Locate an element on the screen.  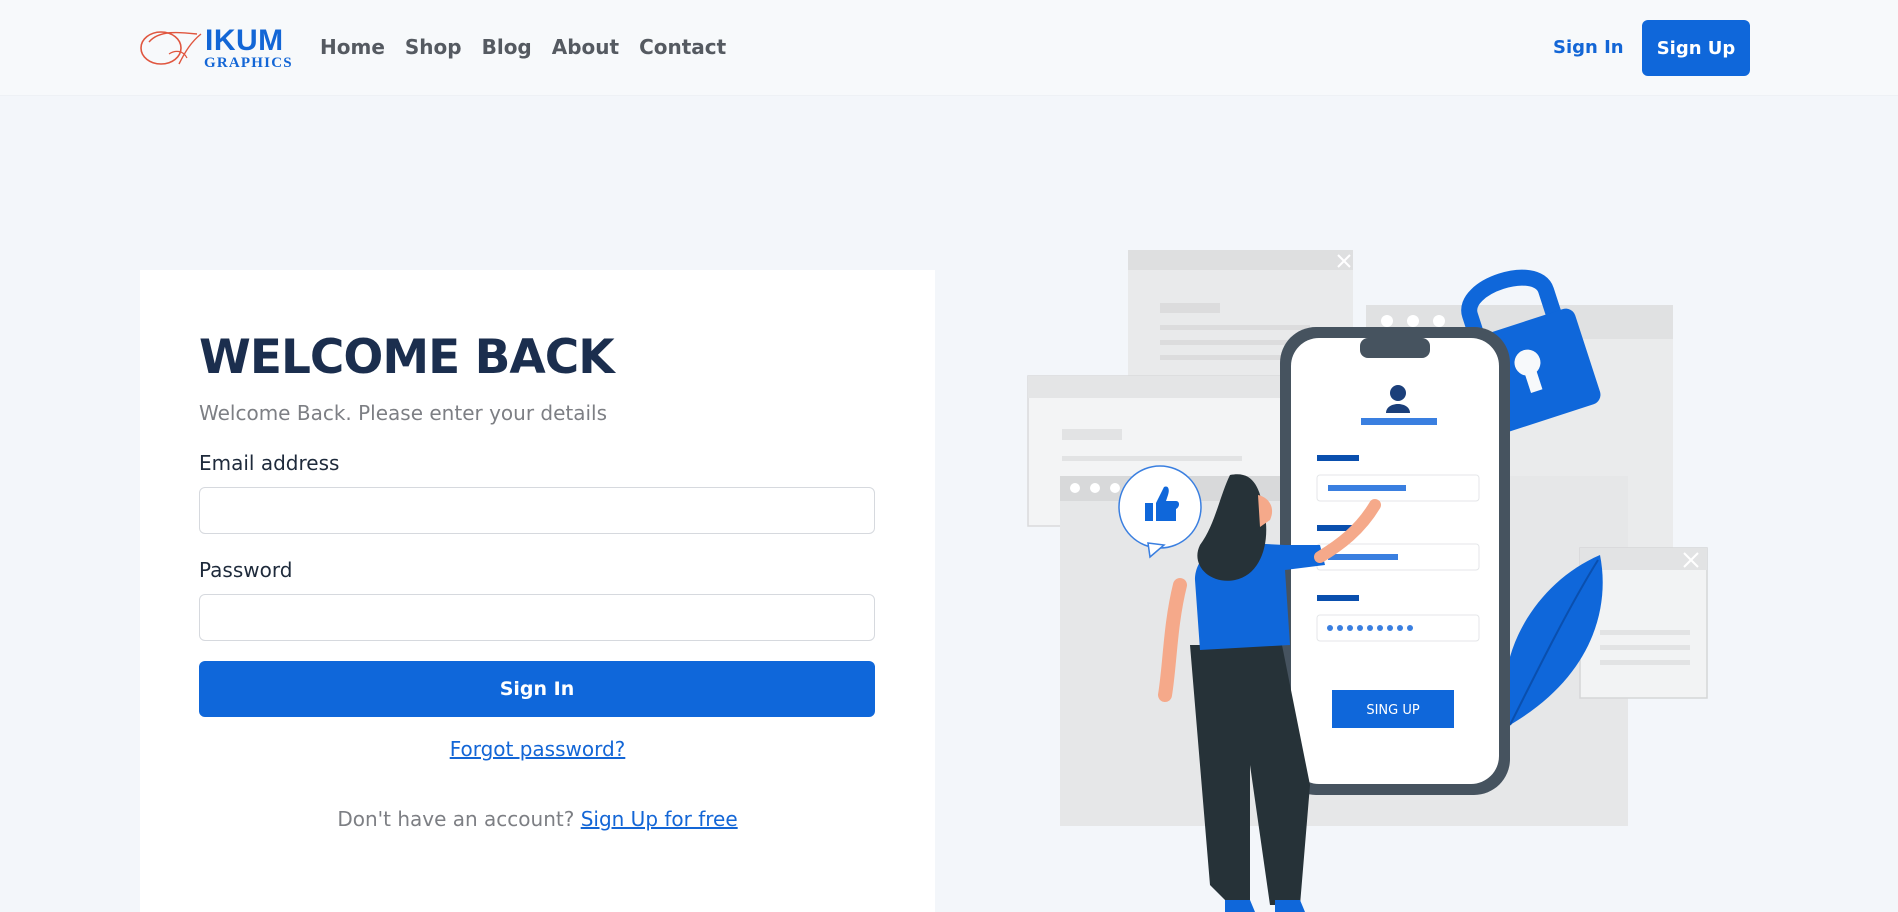
nav-home: Home is located at coordinates (352, 47).